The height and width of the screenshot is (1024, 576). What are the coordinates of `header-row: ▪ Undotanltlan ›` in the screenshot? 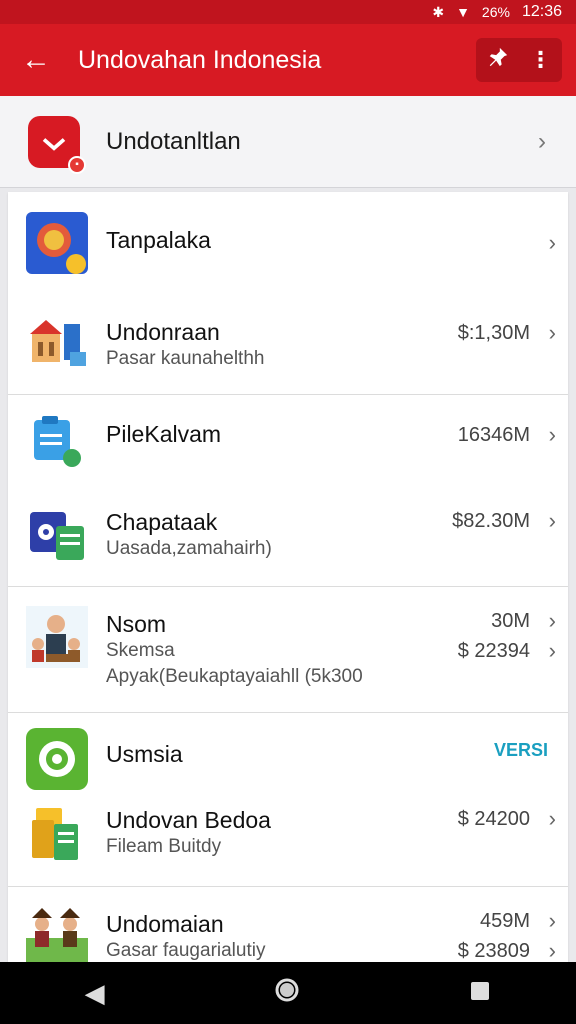 It's located at (288, 142).